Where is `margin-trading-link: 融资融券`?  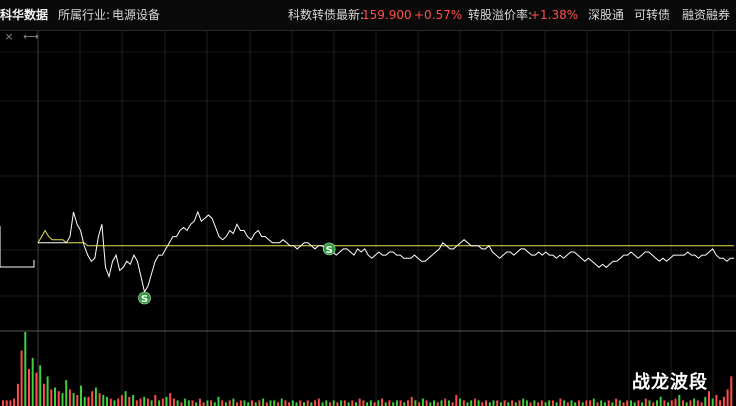
margin-trading-link: 融资融券 is located at coordinates (706, 15).